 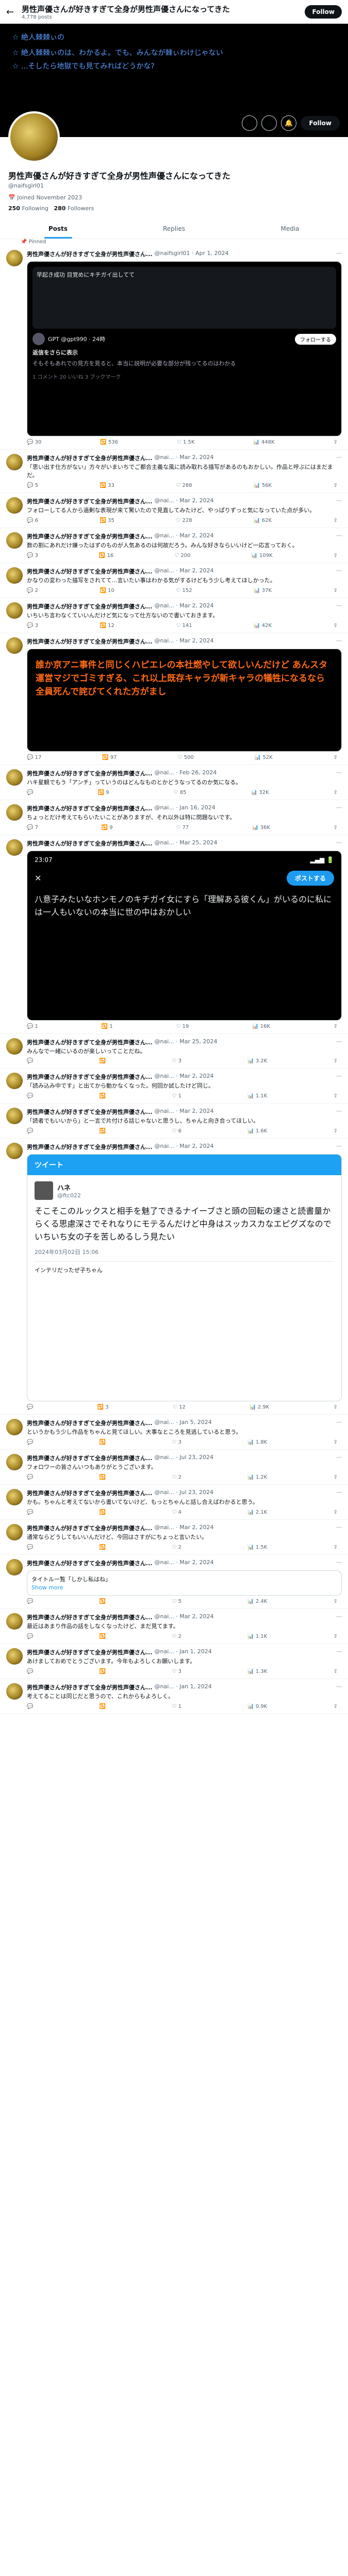 What do you see at coordinates (109, 442) in the screenshot?
I see `repost-icon: 🔁 536` at bounding box center [109, 442].